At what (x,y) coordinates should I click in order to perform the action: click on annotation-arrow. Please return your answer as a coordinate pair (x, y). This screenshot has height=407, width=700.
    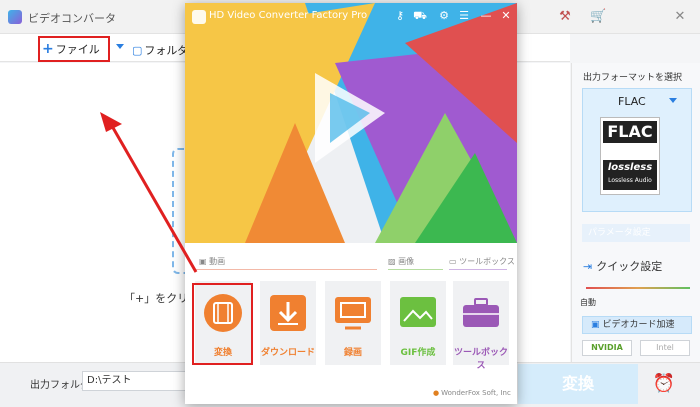
    Looking at the image, I should click on (149, 192).